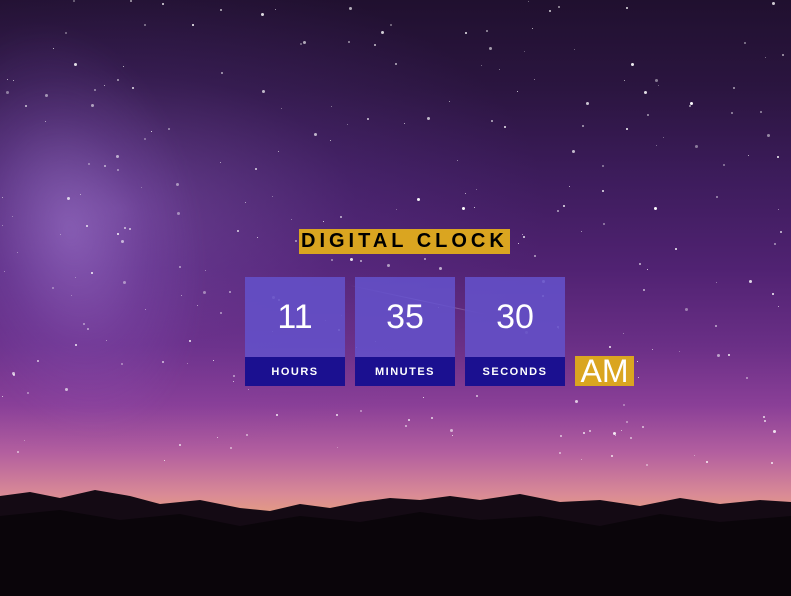  What do you see at coordinates (404, 241) in the screenshot?
I see `clock-title: DIGITAL CLOCK` at bounding box center [404, 241].